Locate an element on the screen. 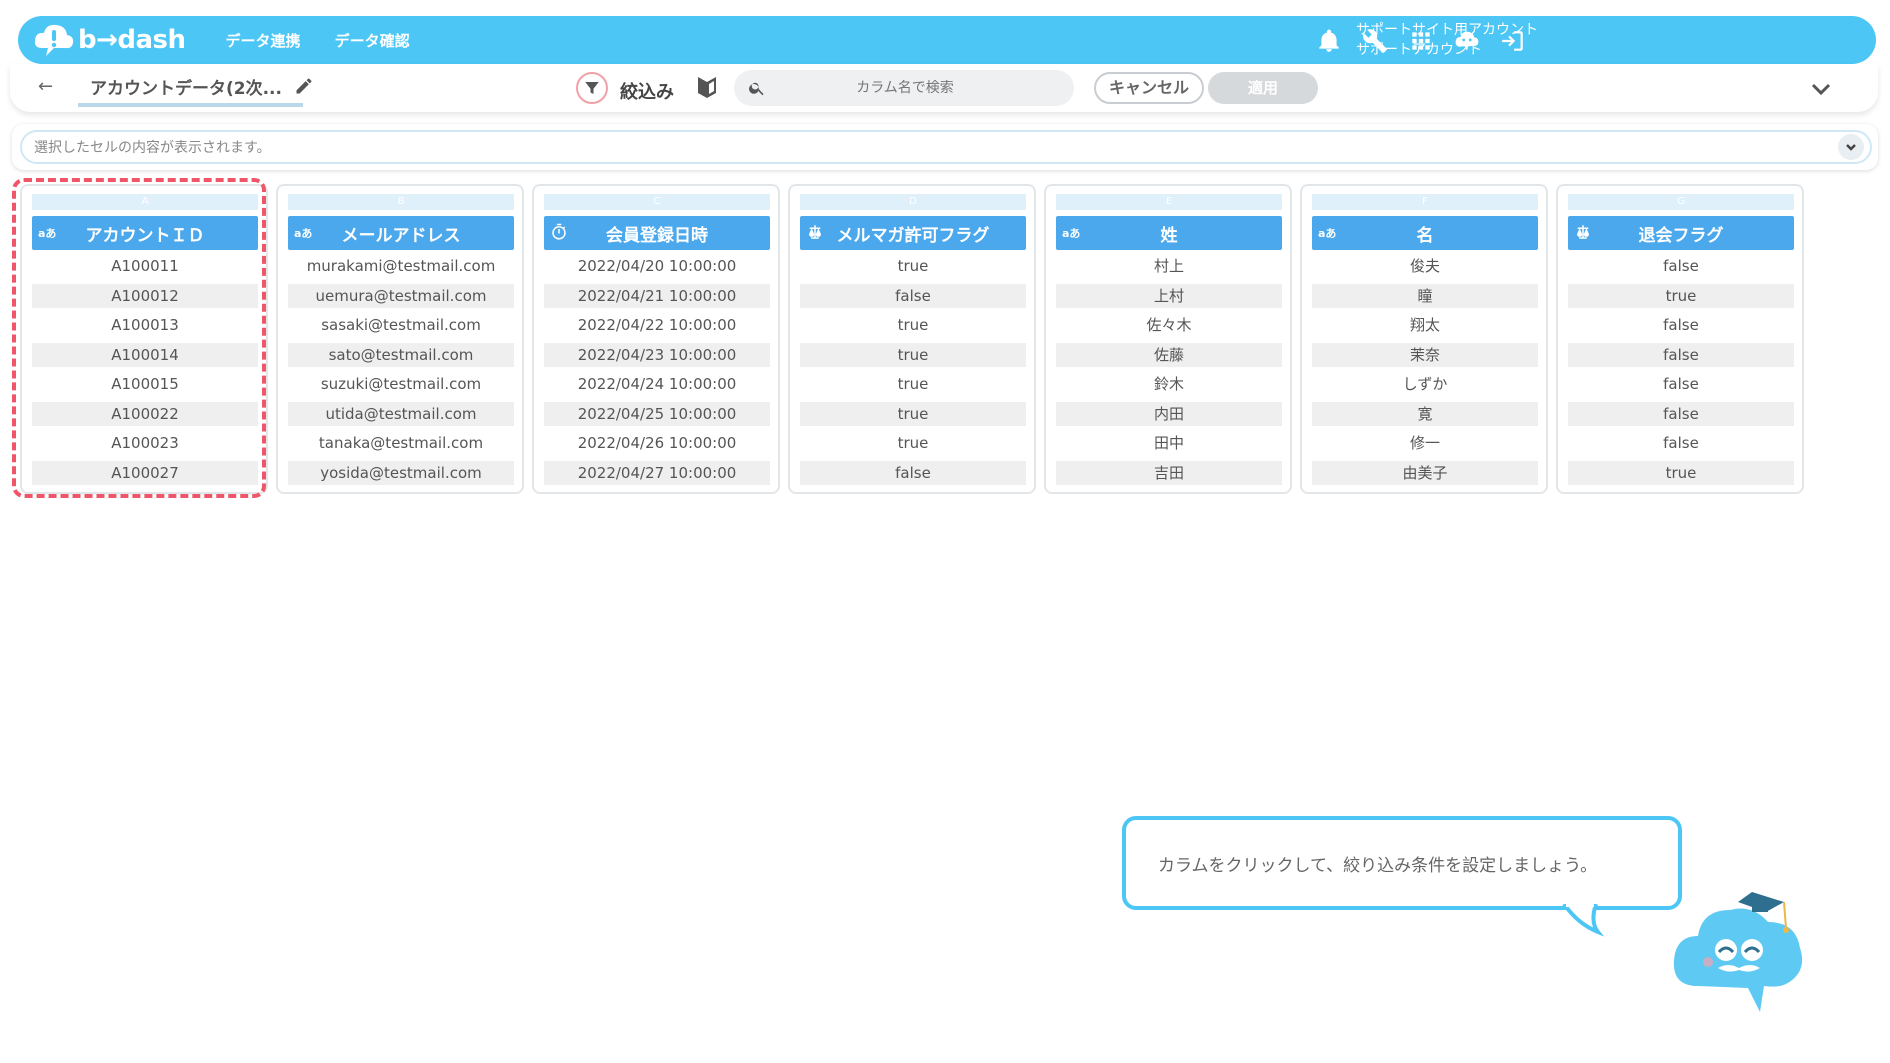 This screenshot has width=1890, height=1063. table-cell: A100013 is located at coordinates (145, 325).